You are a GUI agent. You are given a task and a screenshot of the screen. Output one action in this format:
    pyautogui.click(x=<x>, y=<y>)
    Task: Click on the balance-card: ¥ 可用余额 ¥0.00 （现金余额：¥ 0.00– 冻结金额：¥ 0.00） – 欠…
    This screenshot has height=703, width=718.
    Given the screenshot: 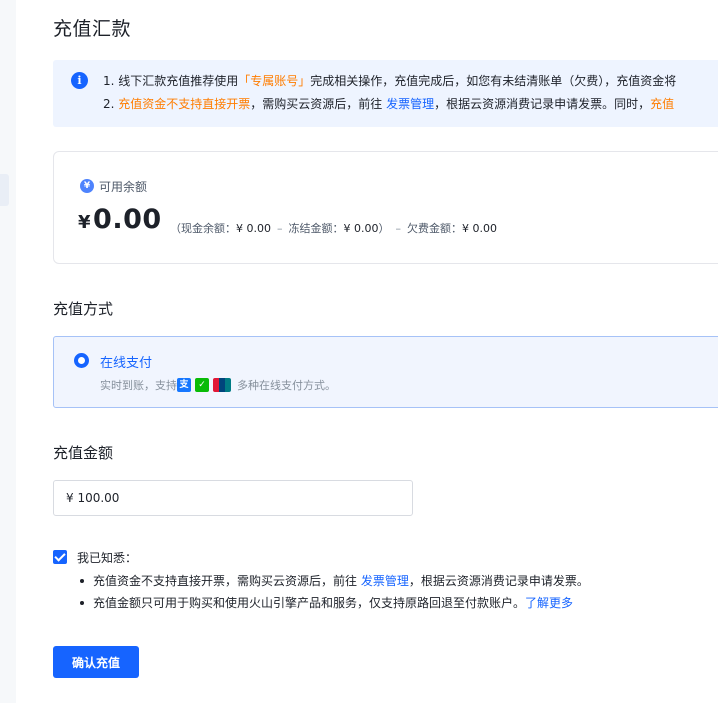 What is the action you would take?
    pyautogui.click(x=385, y=207)
    